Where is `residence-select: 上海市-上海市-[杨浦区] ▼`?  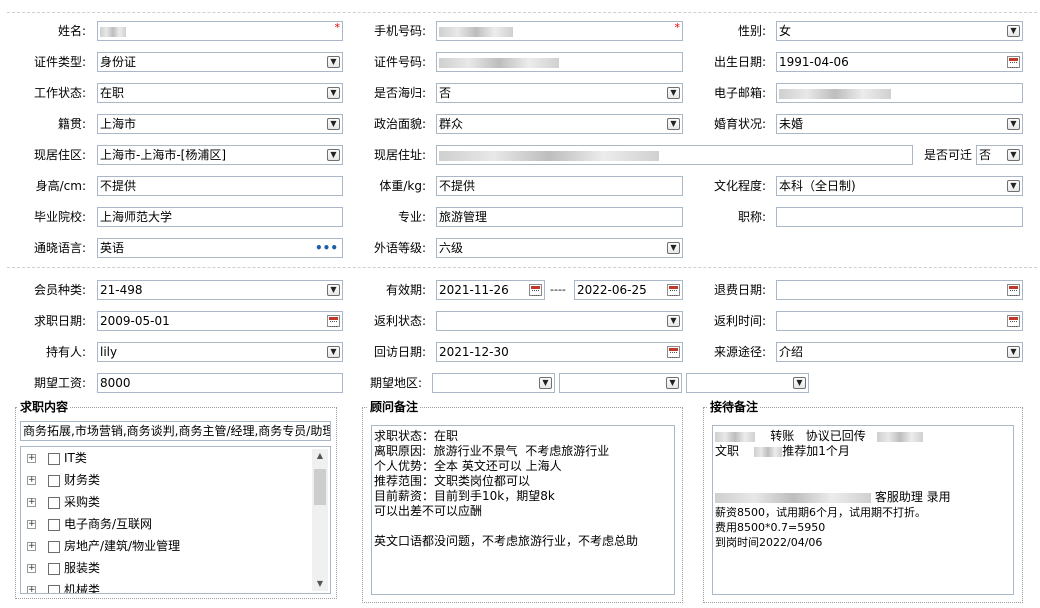 residence-select: 上海市-上海市-[杨浦区] ▼ is located at coordinates (220, 155).